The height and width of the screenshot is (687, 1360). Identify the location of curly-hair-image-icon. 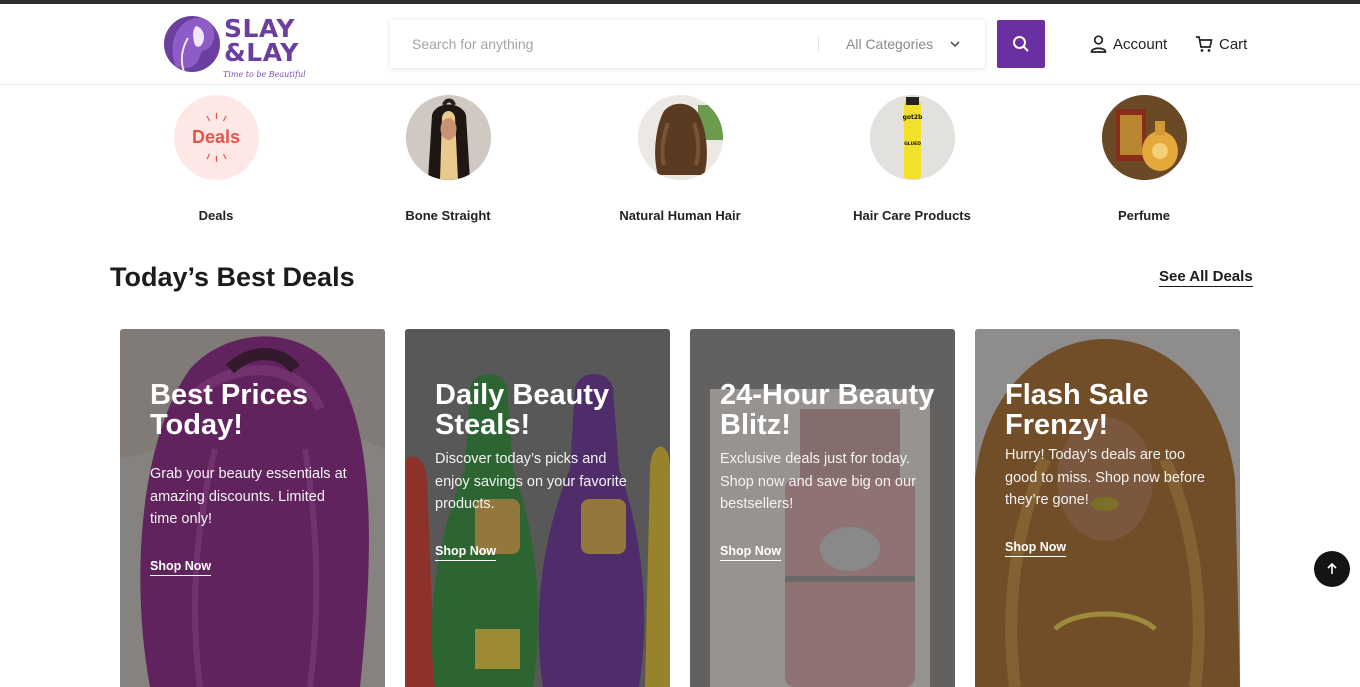
(680, 137).